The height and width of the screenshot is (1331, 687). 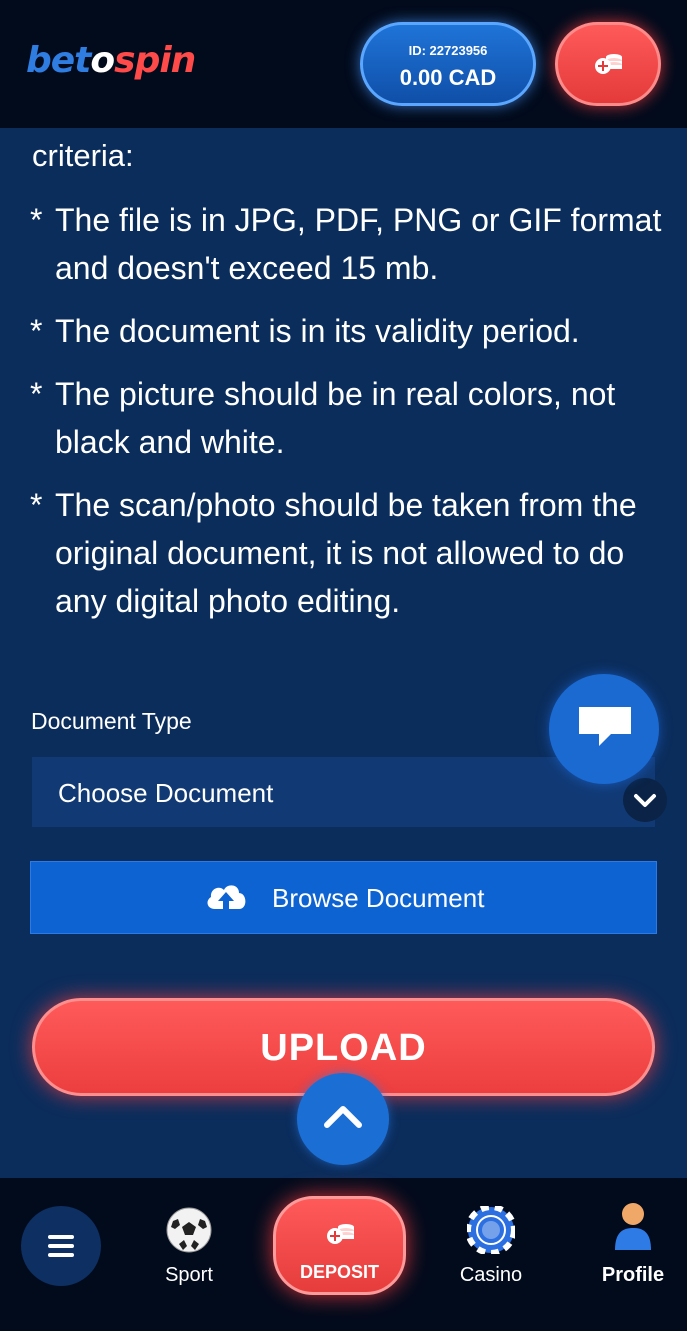 I want to click on balance-amount: 0.00 CAD, so click(x=448, y=77).